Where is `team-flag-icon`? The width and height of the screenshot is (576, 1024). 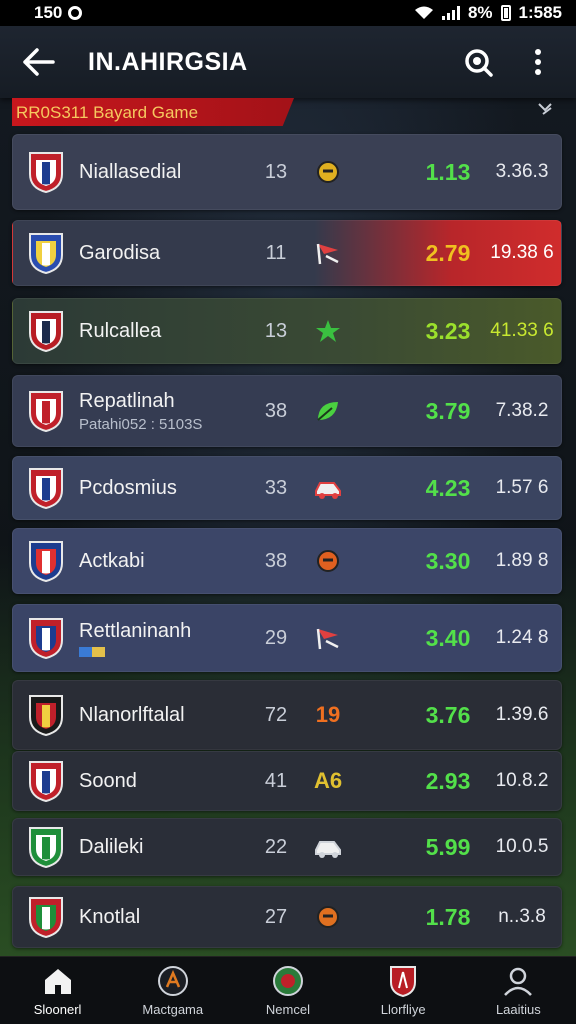
team-flag-icon is located at coordinates (92, 651).